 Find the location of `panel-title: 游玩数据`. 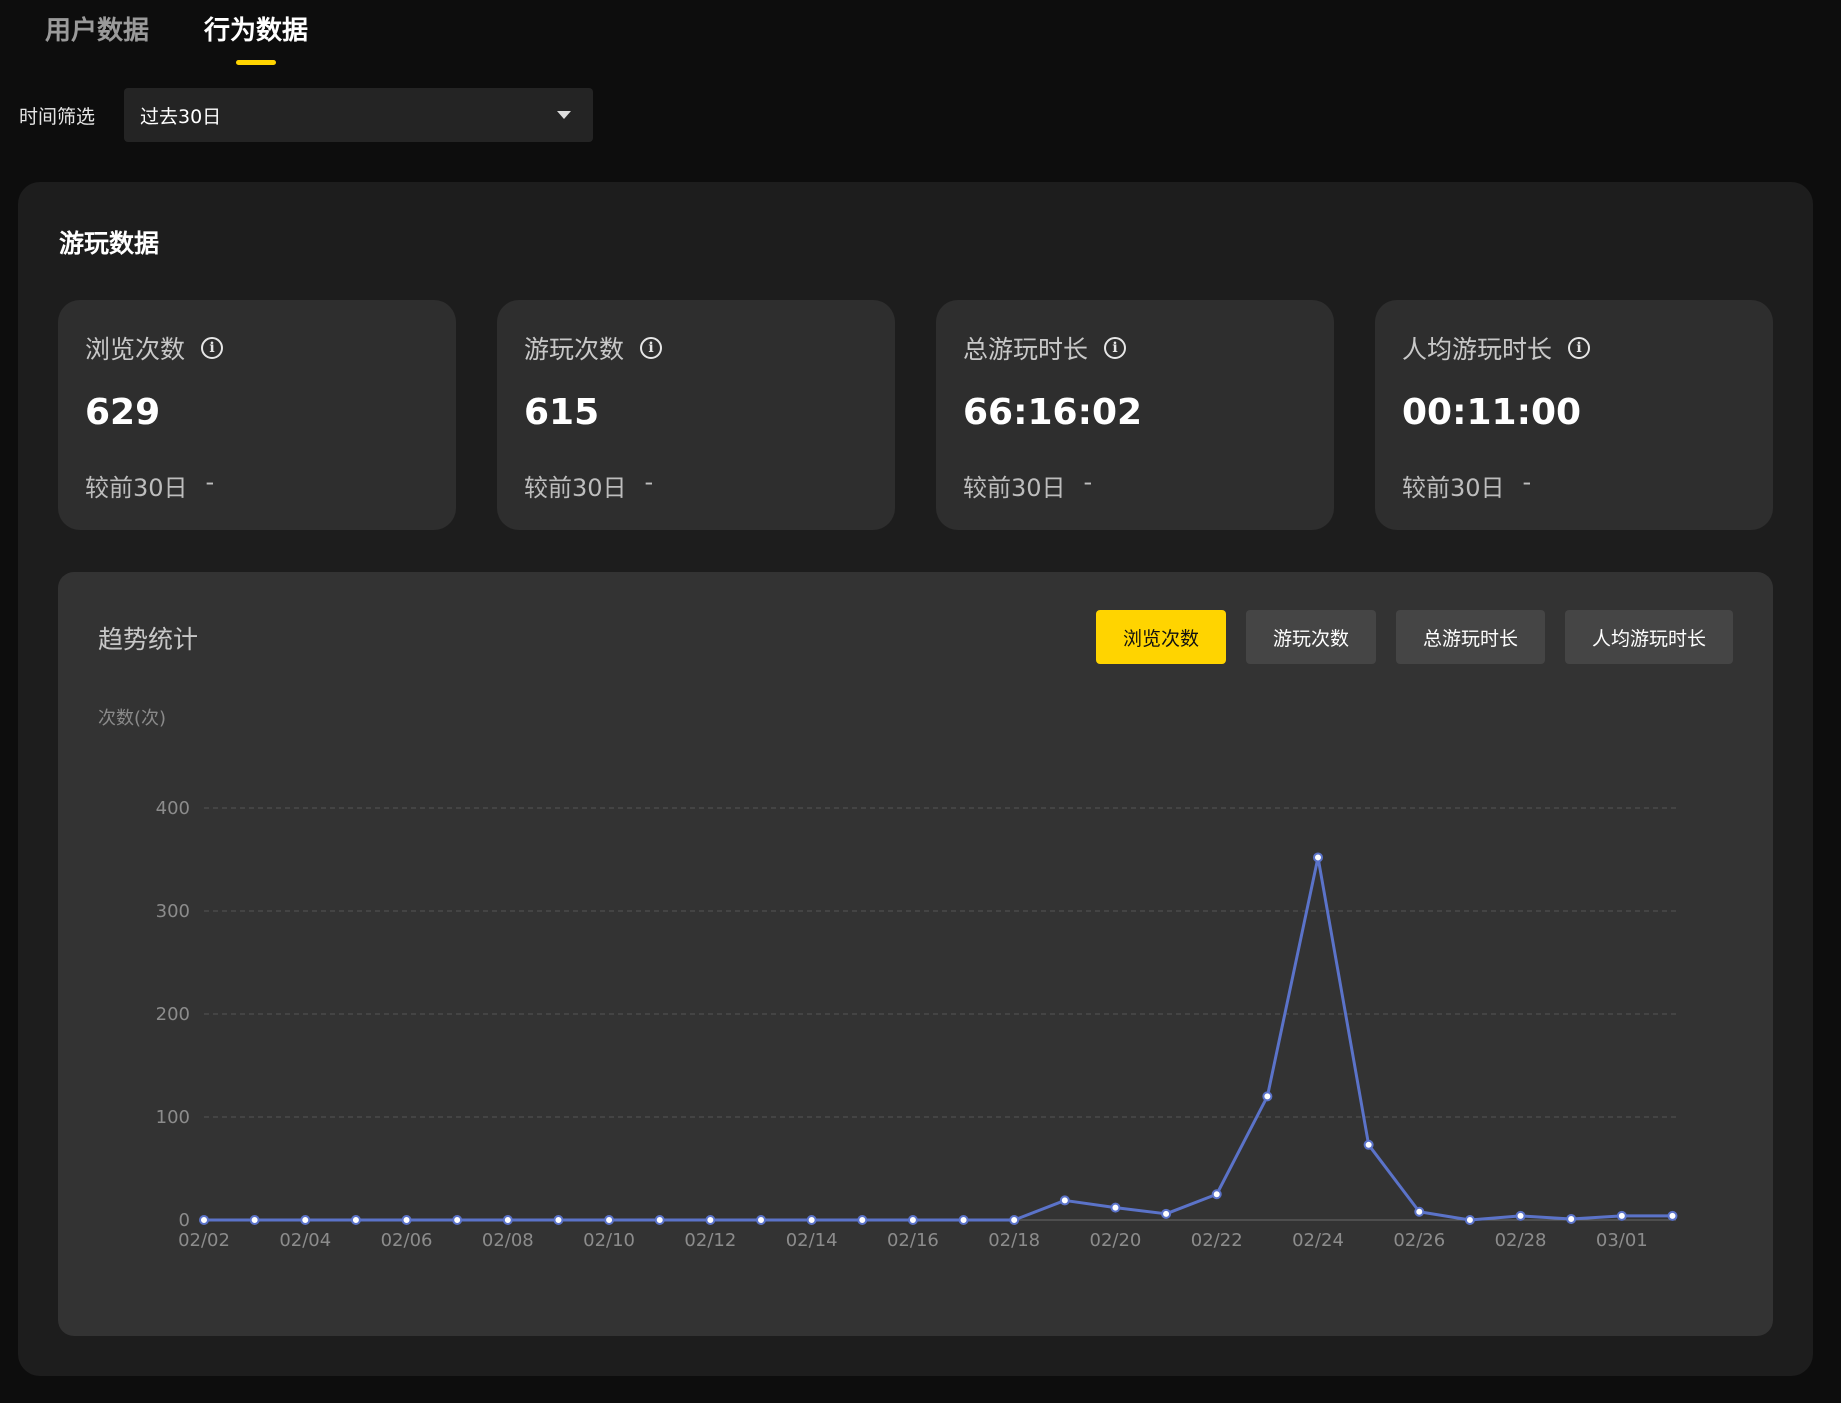

panel-title: 游玩数据 is located at coordinates (109, 243).